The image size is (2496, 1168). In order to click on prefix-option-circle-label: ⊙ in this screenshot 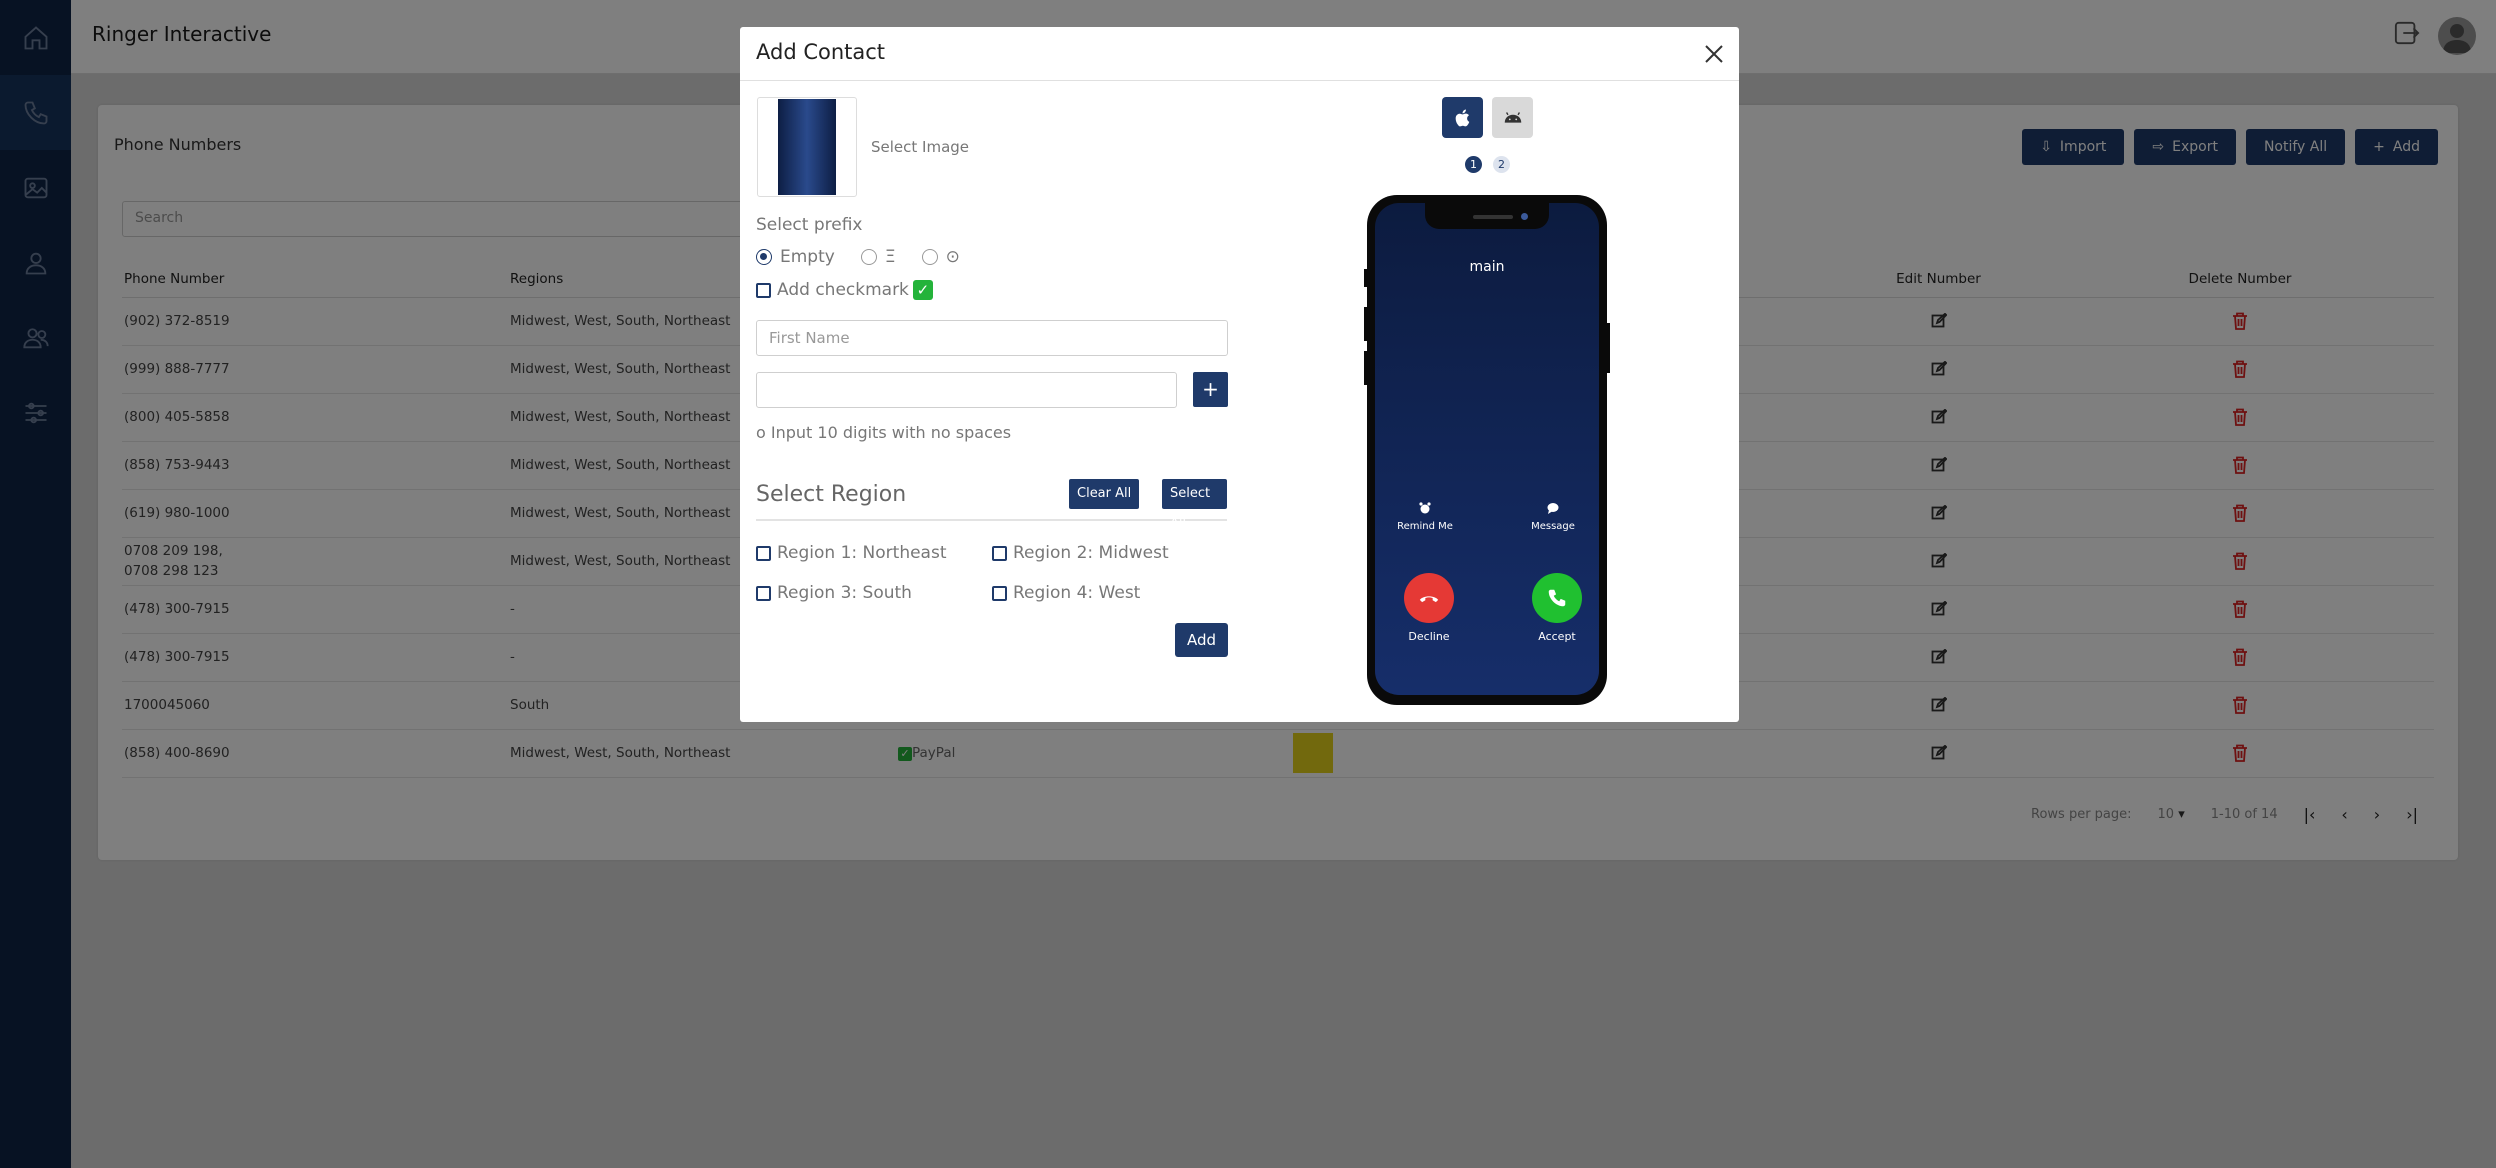, I will do `click(952, 257)`.